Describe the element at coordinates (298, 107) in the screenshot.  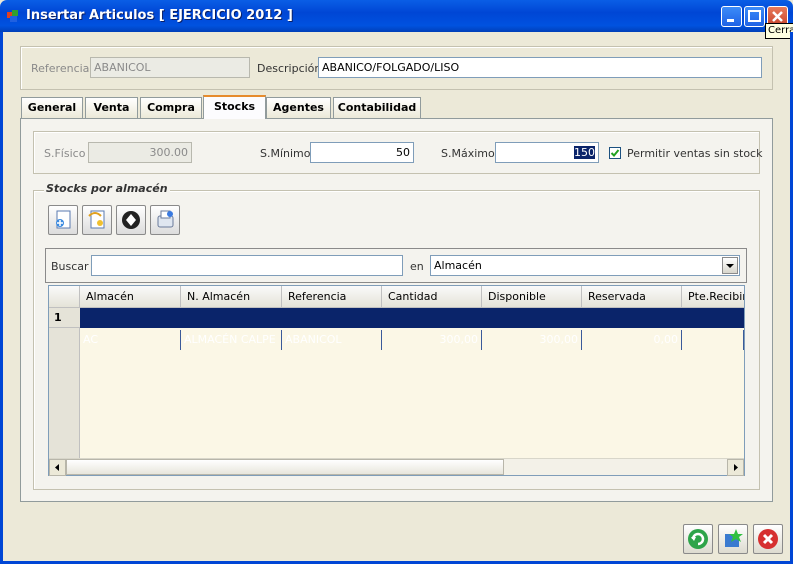
I see `tab-agentes: Agentes` at that location.